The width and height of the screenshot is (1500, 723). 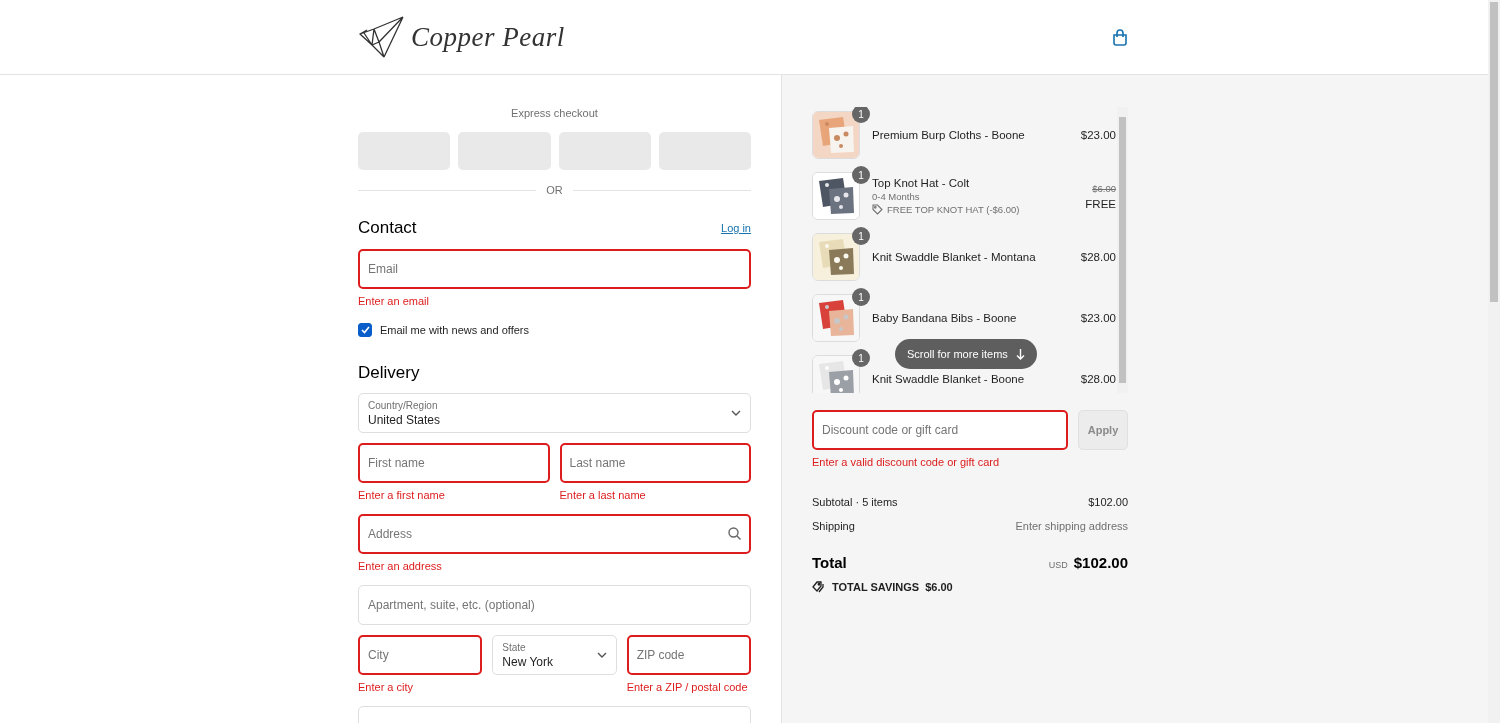 I want to click on checkbox-label: Email me with news and offers, so click(x=454, y=330).